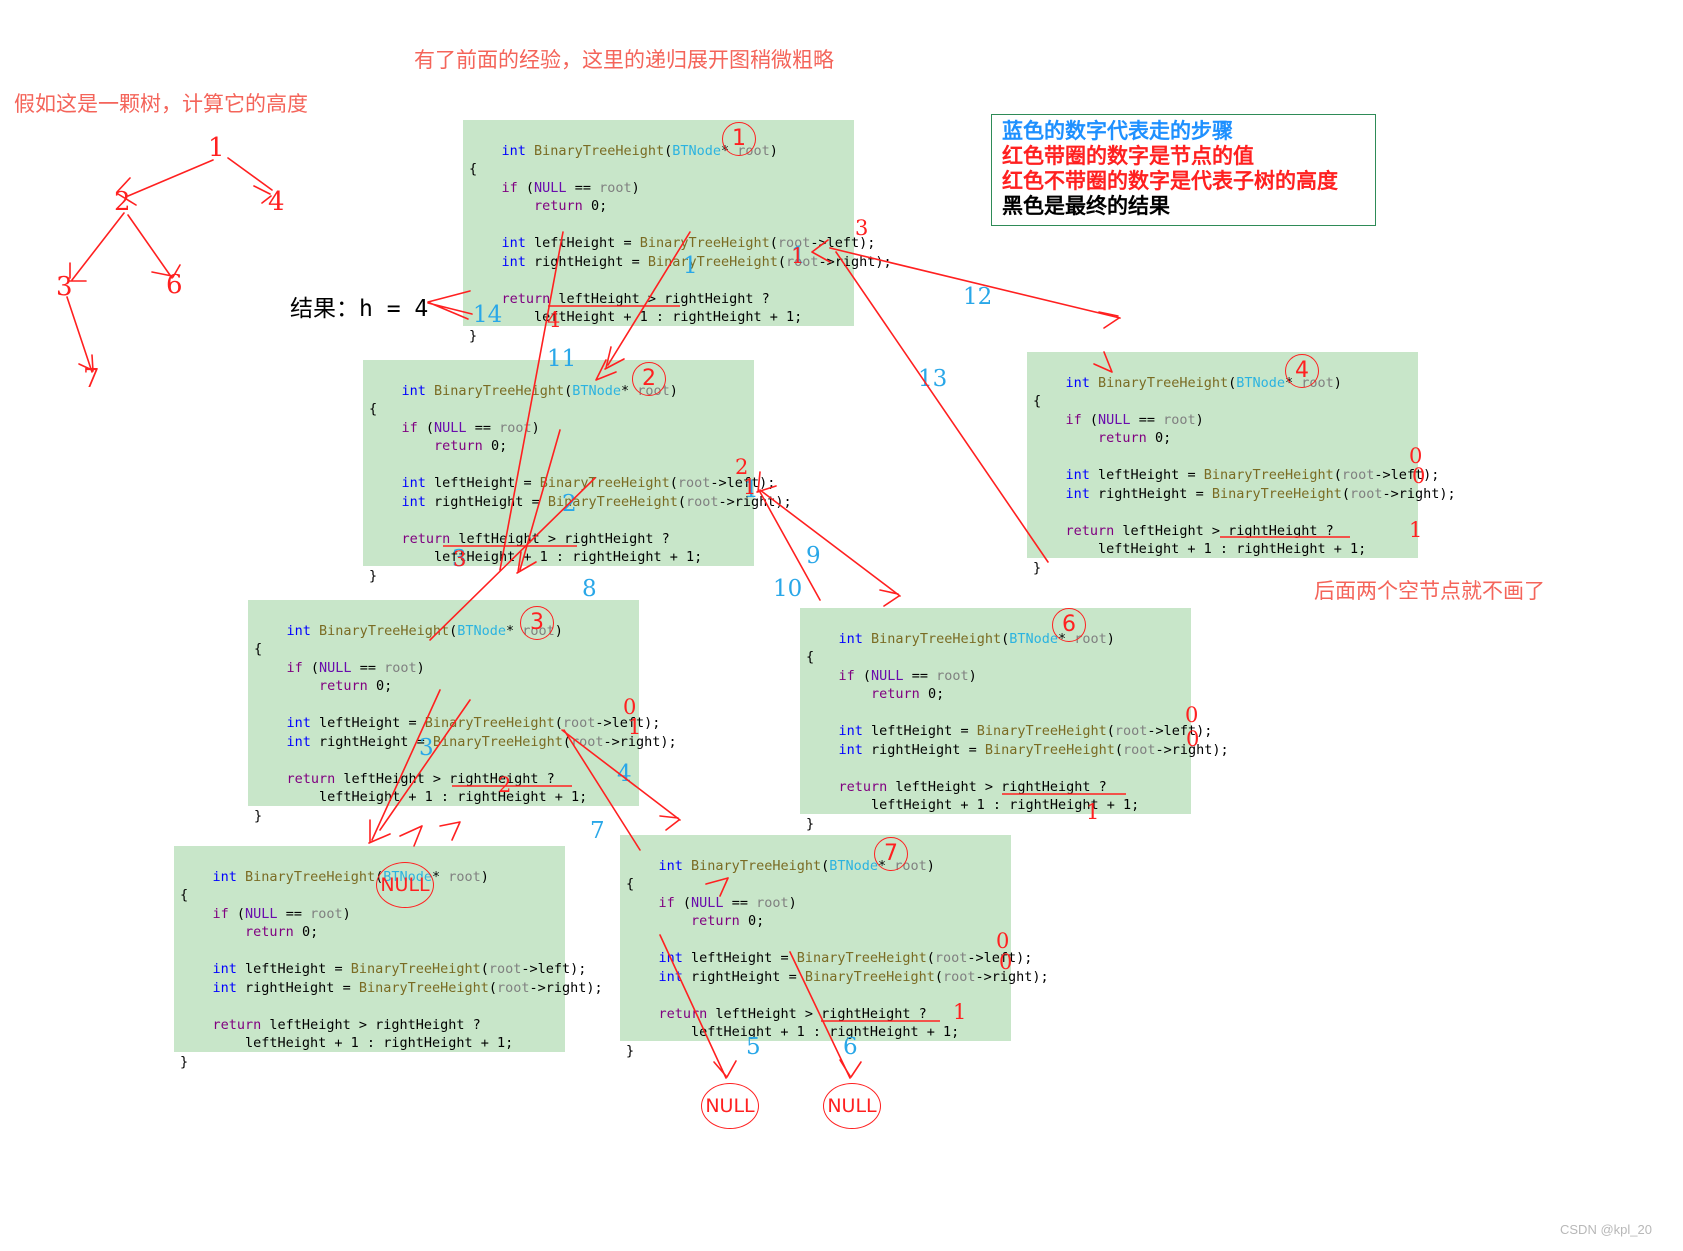 The width and height of the screenshot is (1683, 1251). I want to click on legend-line-red-circled: 红色带圈的数字是节点的值, so click(1128, 156).